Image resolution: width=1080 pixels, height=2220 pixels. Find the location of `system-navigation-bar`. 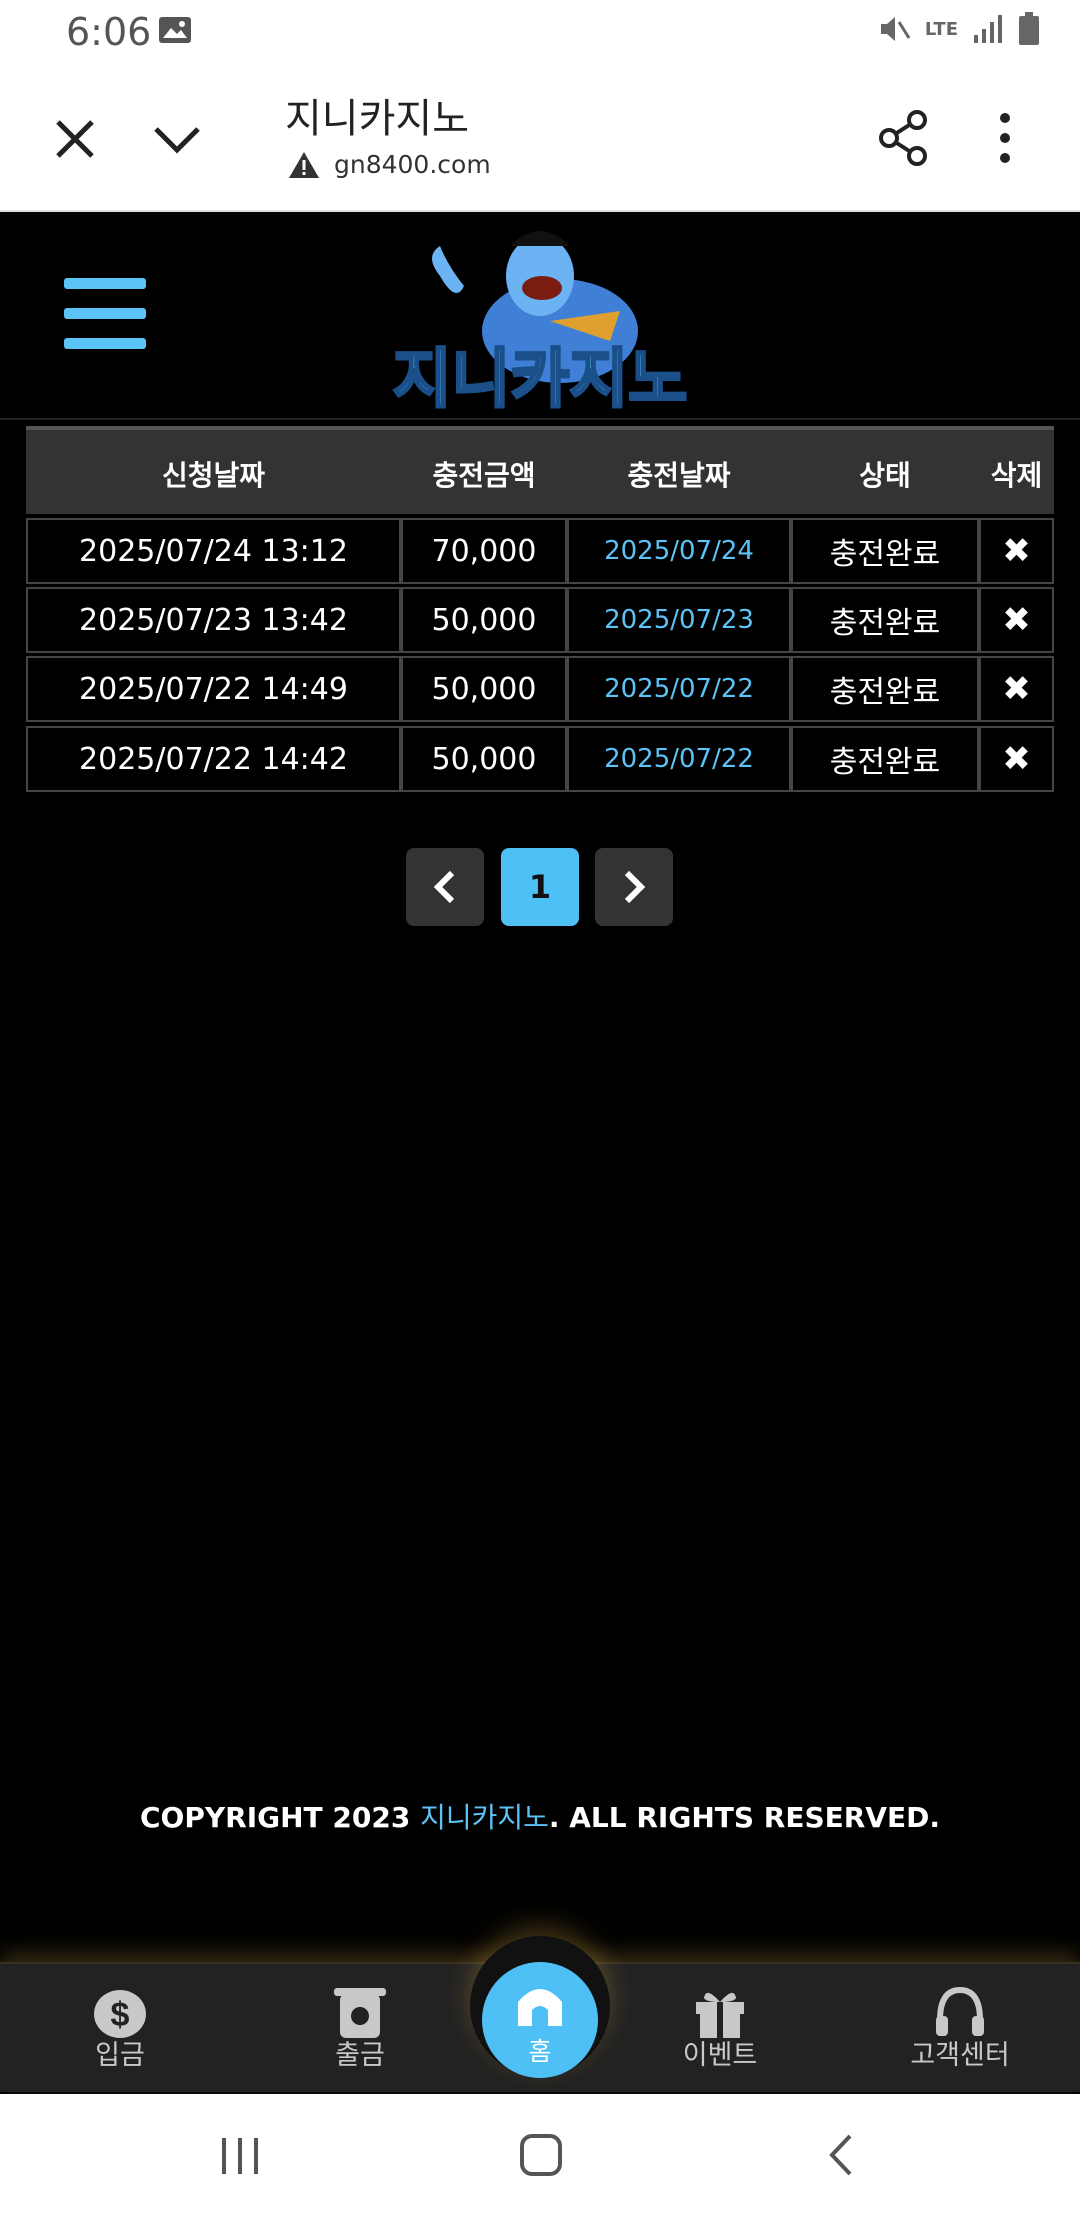

system-navigation-bar is located at coordinates (540, 2157).